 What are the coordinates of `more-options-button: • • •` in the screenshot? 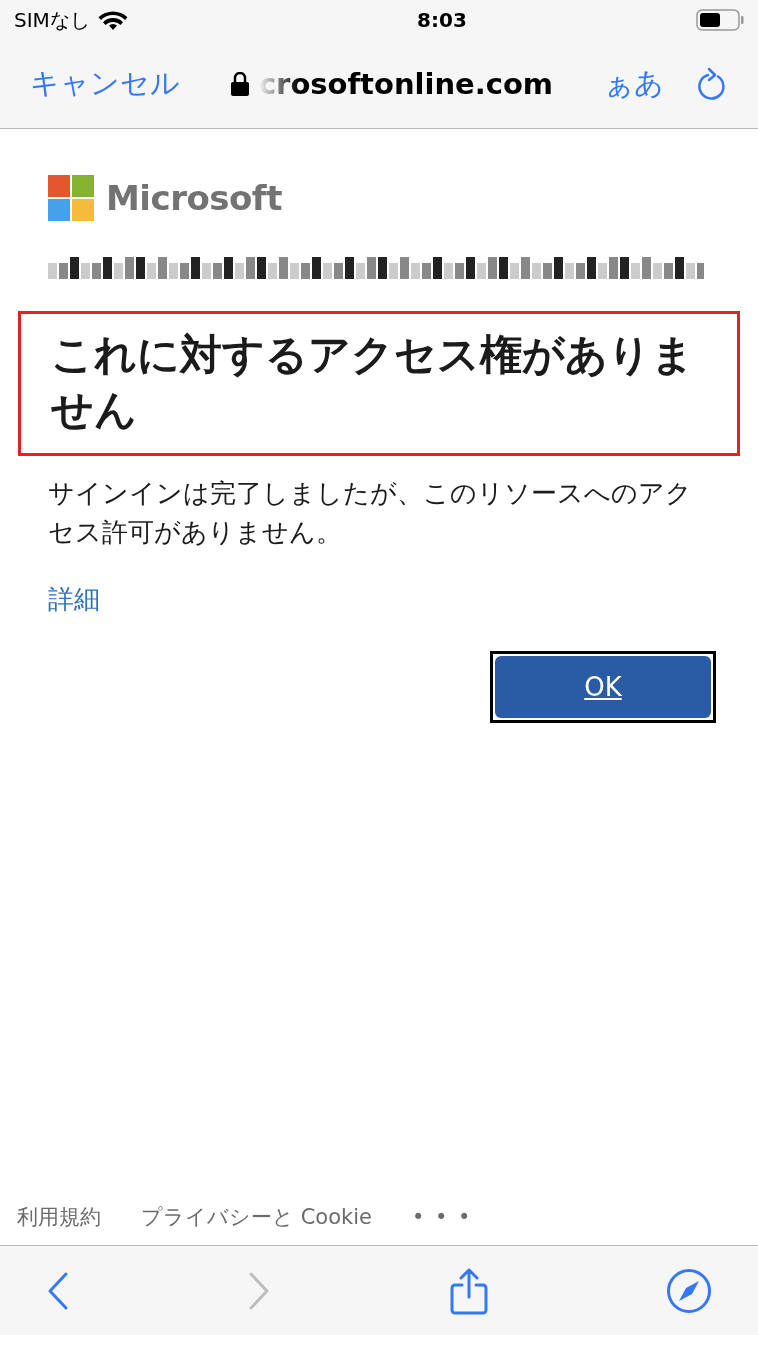 It's located at (442, 1217).